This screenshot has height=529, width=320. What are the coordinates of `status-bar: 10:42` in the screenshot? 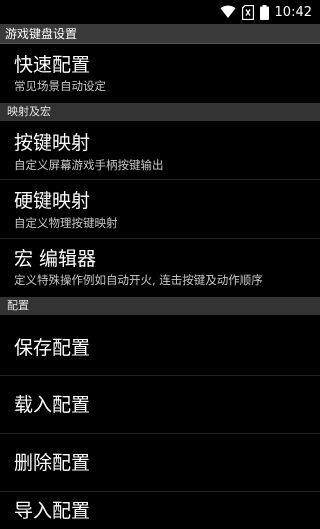 It's located at (160, 12).